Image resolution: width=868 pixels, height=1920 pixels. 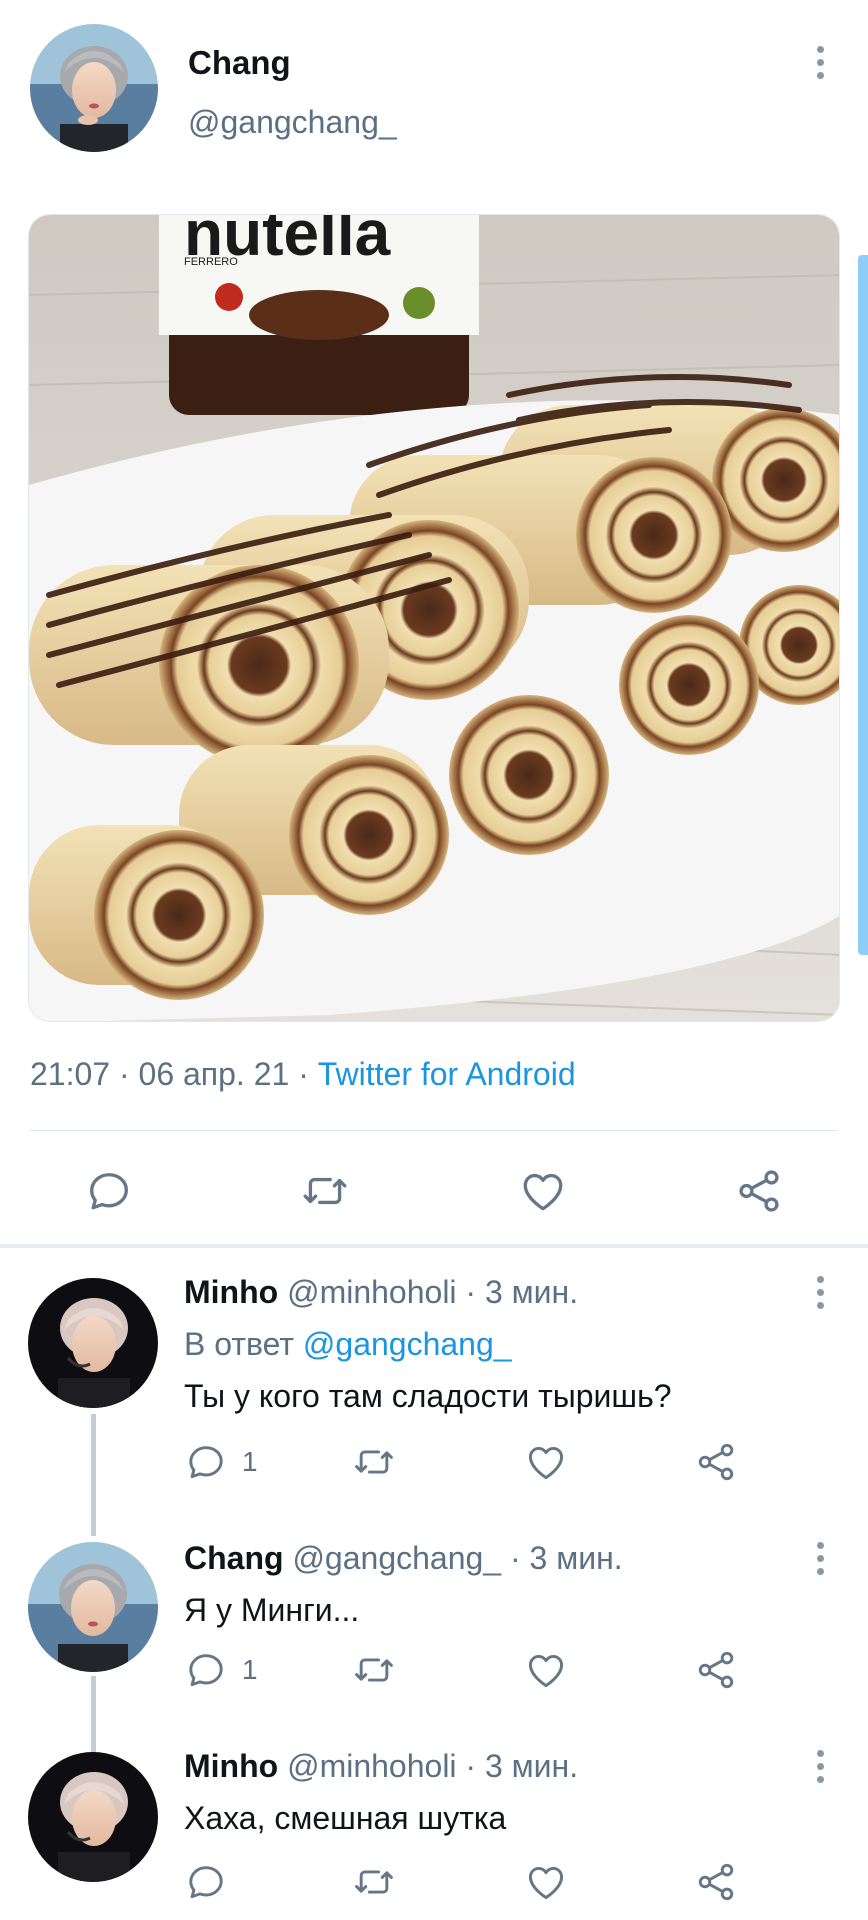 I want to click on divider, so click(x=434, y=1130).